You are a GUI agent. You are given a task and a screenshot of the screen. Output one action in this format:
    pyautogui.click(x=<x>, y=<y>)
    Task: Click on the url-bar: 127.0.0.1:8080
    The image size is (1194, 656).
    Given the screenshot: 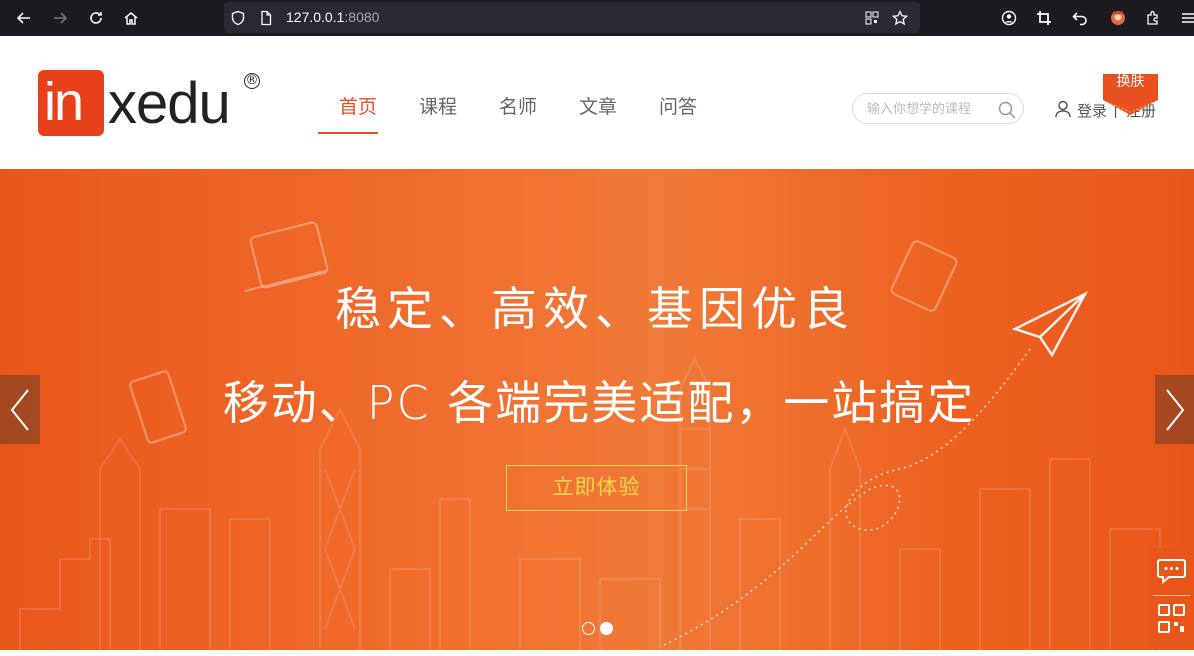 What is the action you would take?
    pyautogui.click(x=572, y=17)
    